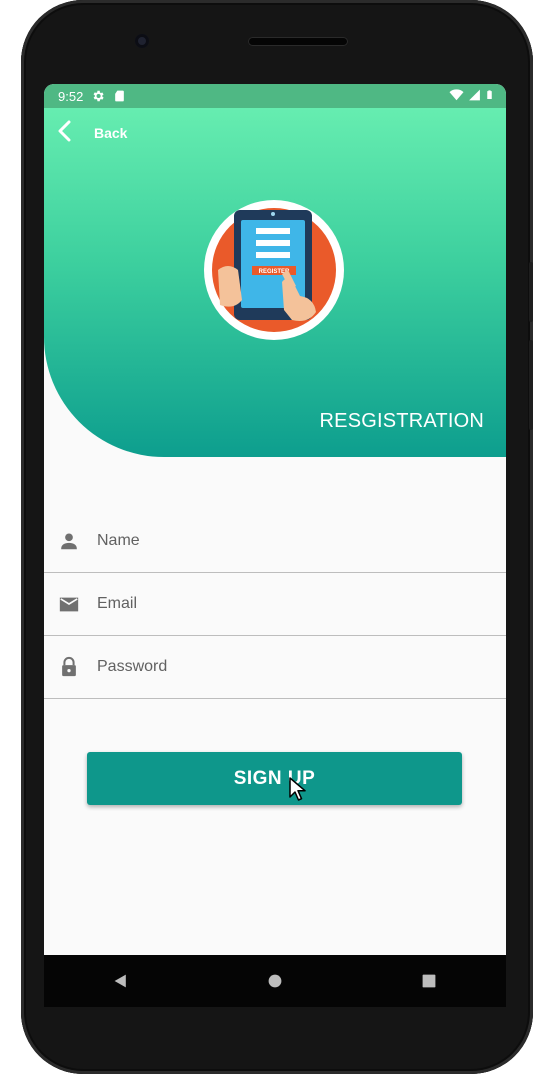  What do you see at coordinates (299, 790) in the screenshot?
I see `mouse-cursor-icon` at bounding box center [299, 790].